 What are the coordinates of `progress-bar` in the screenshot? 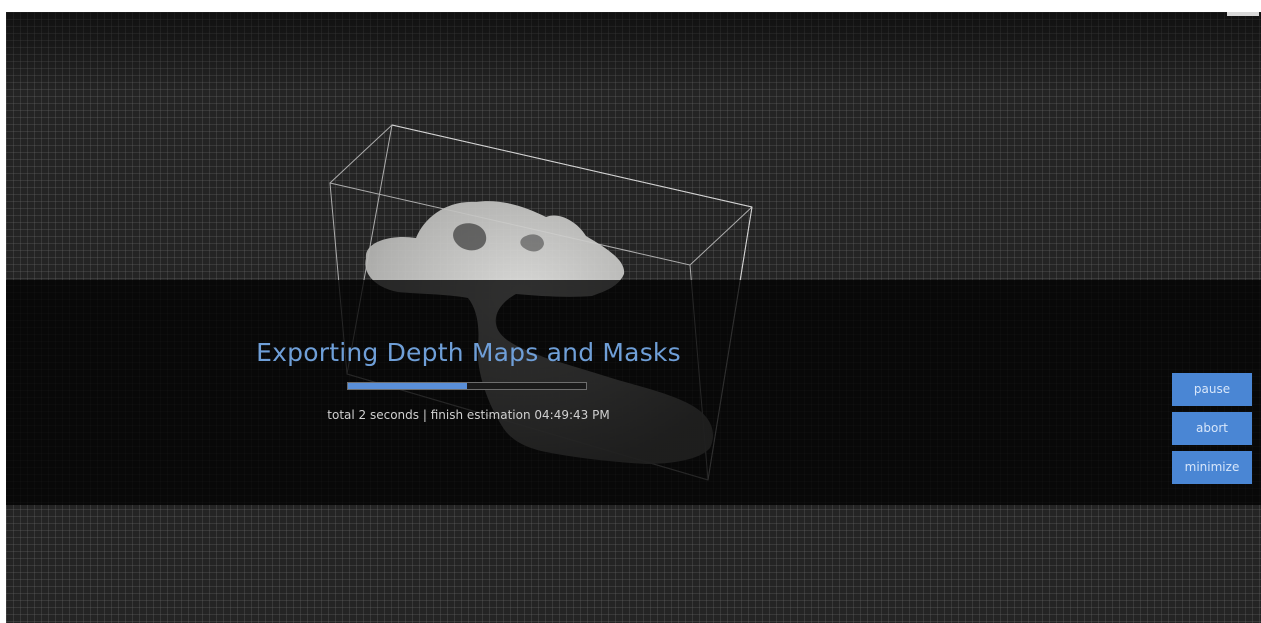 It's located at (467, 386).